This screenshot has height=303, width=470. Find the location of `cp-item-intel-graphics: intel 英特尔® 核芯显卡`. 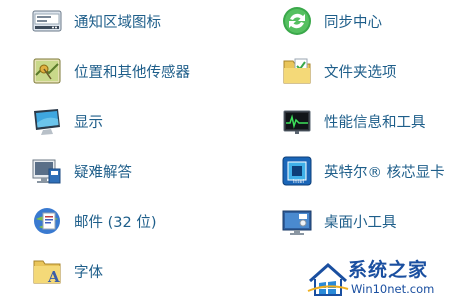

cp-item-intel-graphics: intel 英特尔® 核芯显卡 is located at coordinates (363, 171).